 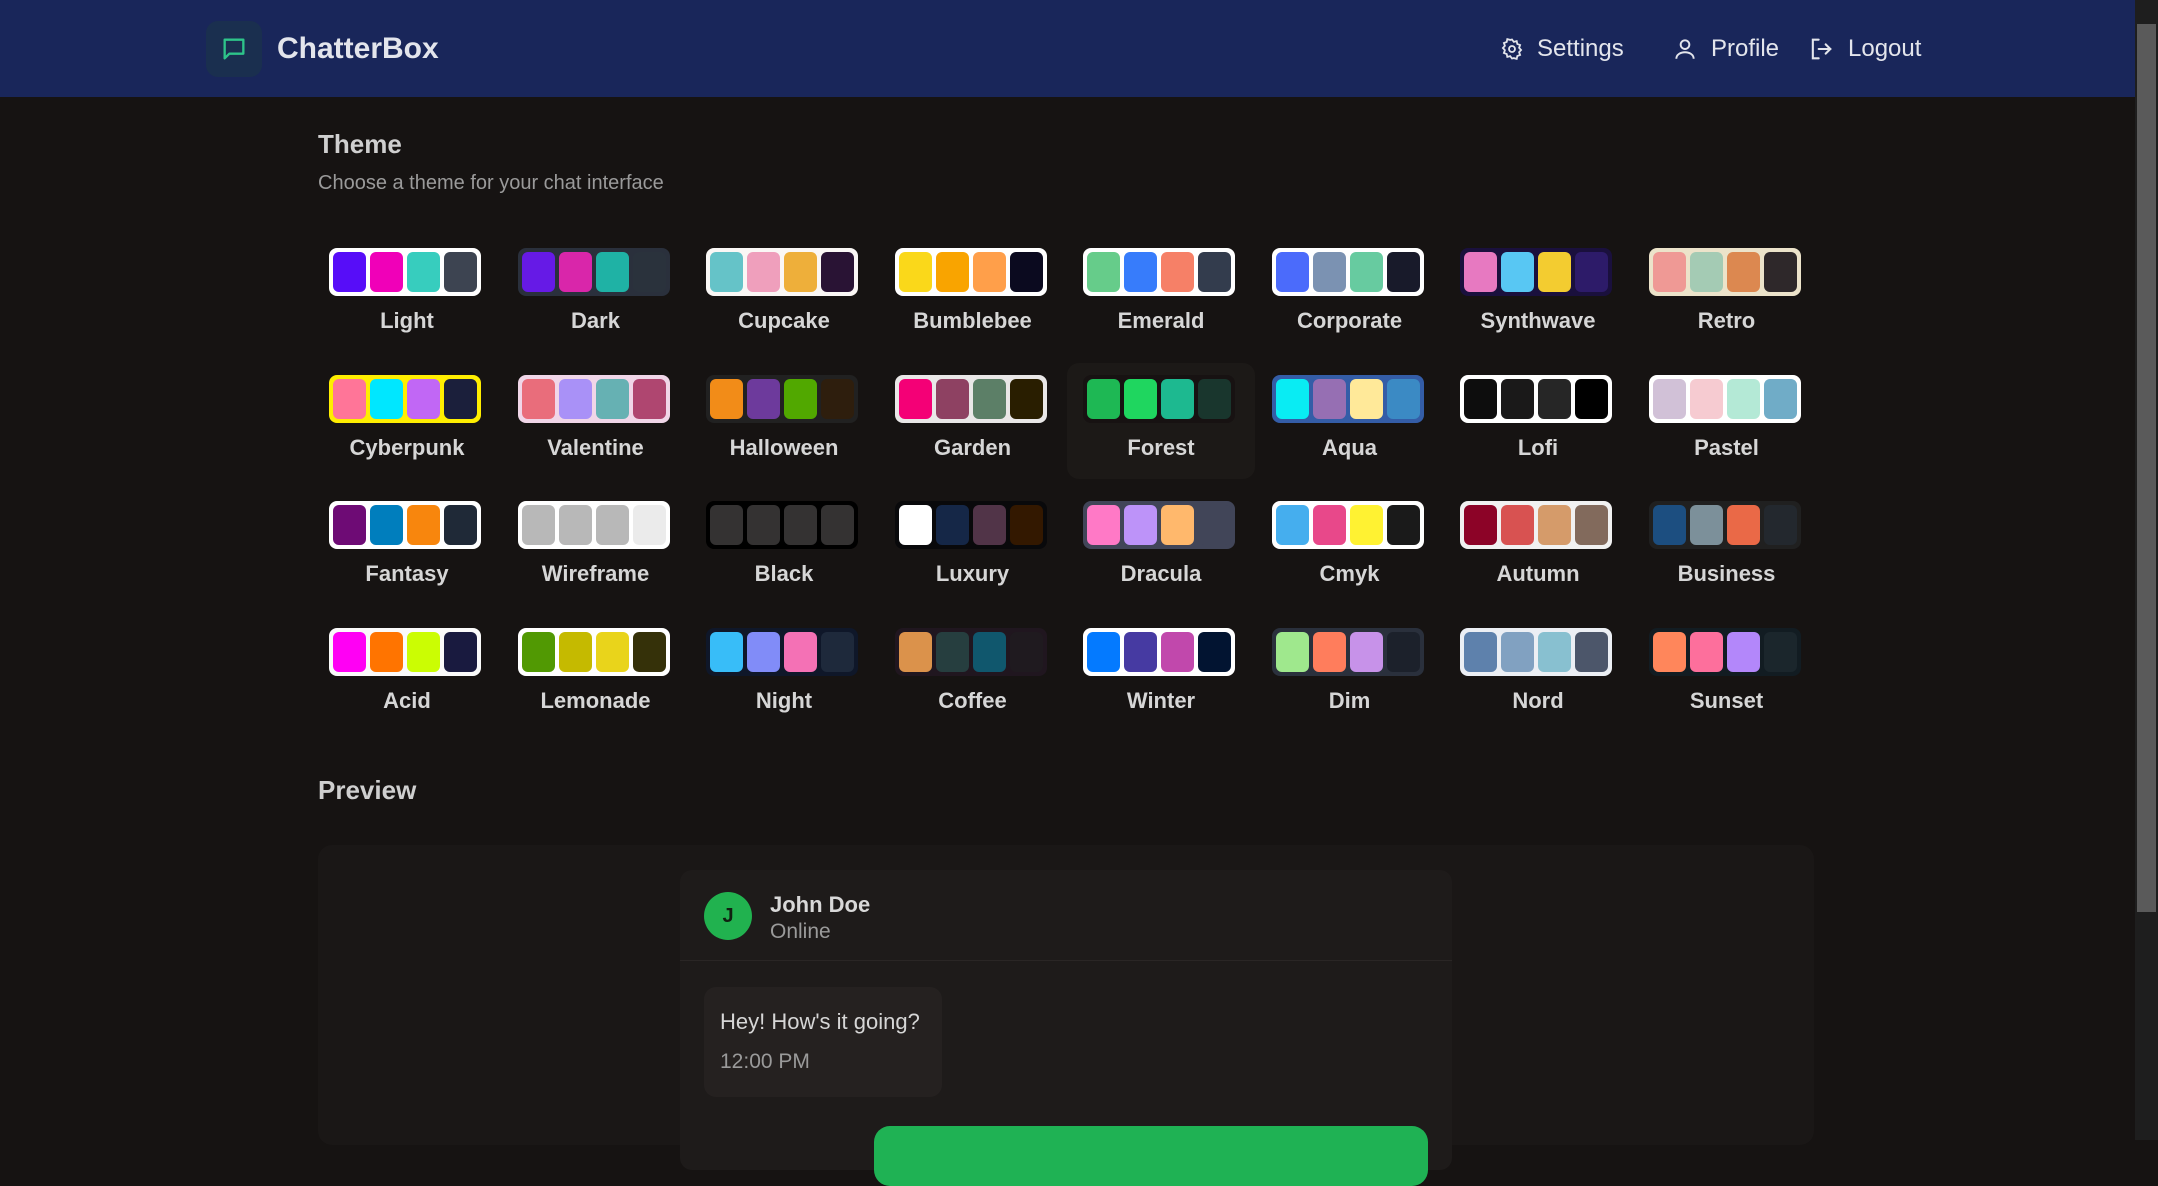 What do you see at coordinates (1161, 294) in the screenshot?
I see `theme-option-emerald: Emerald` at bounding box center [1161, 294].